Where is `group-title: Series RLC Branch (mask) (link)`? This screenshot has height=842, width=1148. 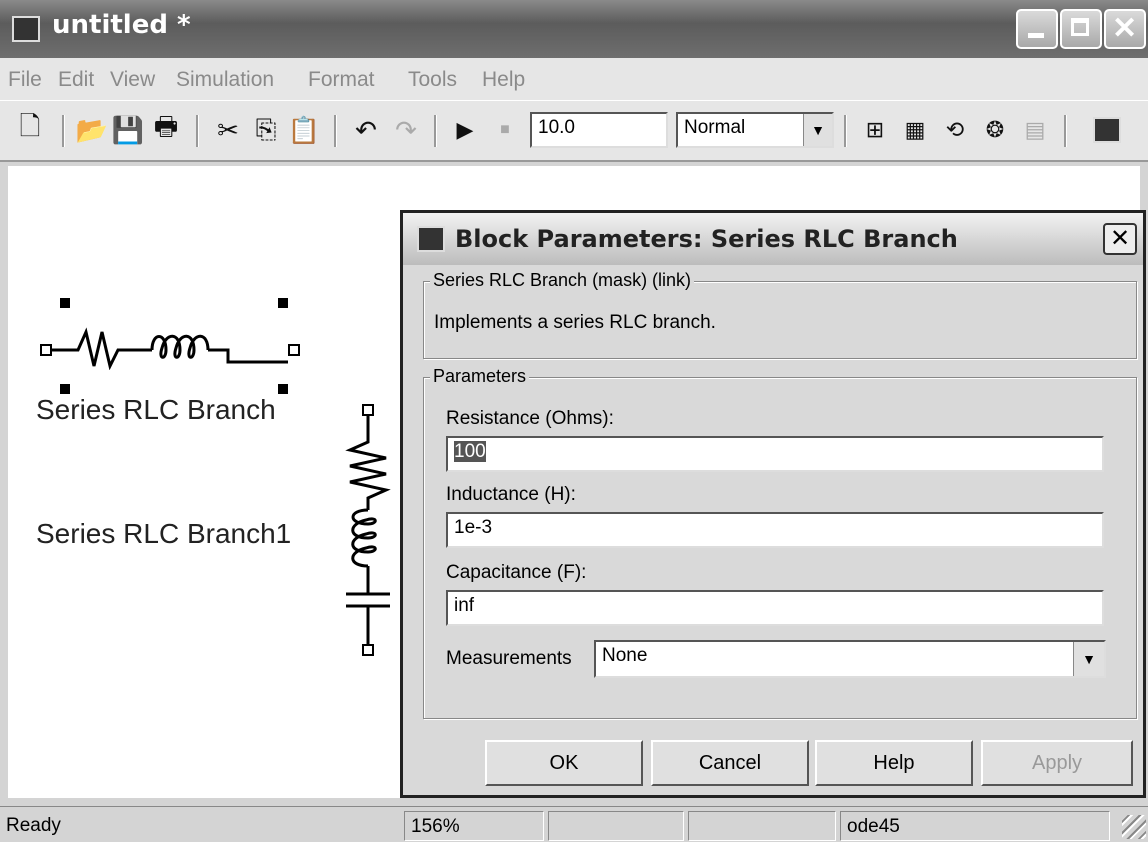
group-title: Series RLC Branch (mask) (link) is located at coordinates (562, 280).